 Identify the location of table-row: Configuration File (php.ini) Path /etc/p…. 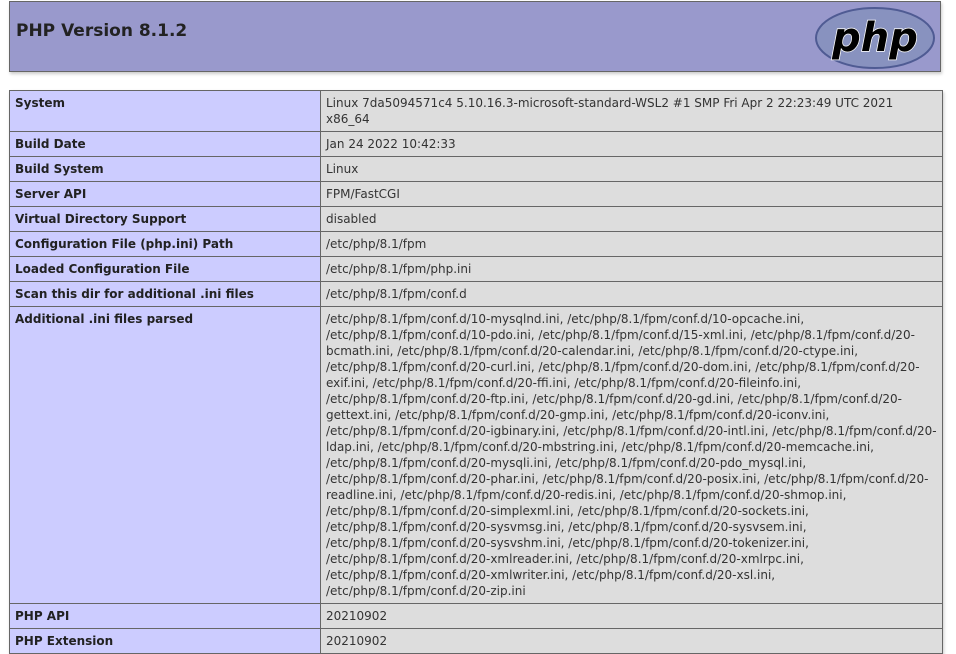
(476, 244).